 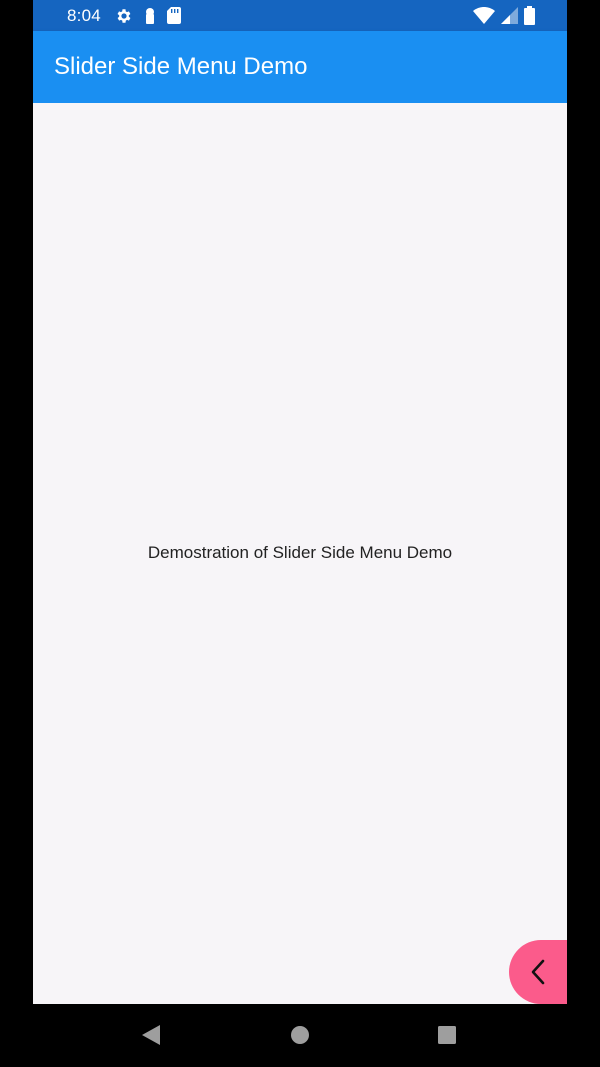 I want to click on menu-toggle-button, so click(x=538, y=972).